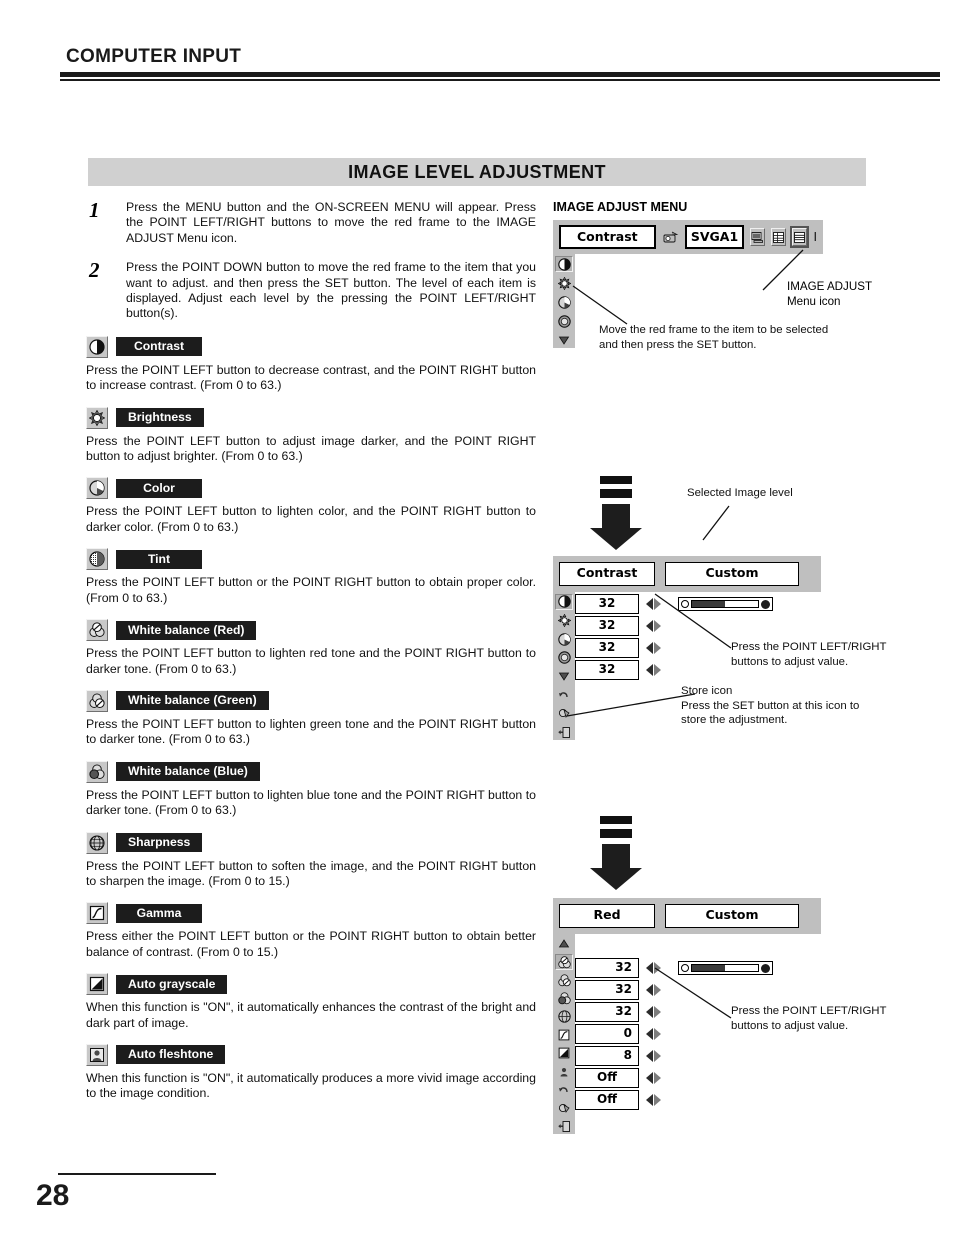 This screenshot has height=1235, width=954. Describe the element at coordinates (564, 1053) in the screenshot. I see `auto-grayscale-icon` at that location.